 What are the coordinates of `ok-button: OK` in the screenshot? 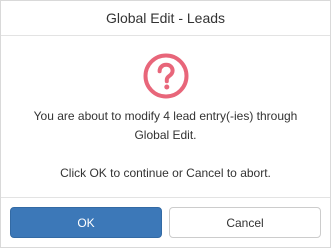 It's located at (86, 222).